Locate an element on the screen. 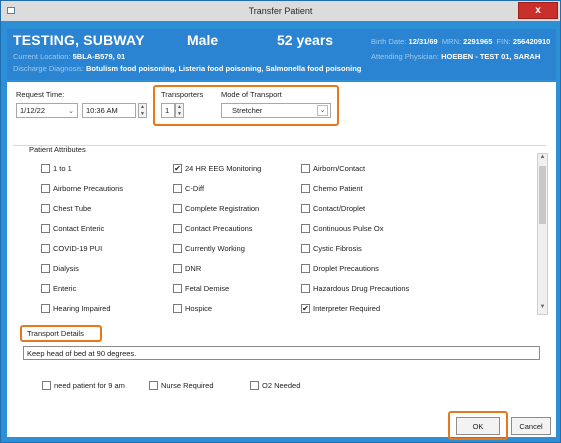  attribute-label: Hearing Impaired is located at coordinates (82, 308).